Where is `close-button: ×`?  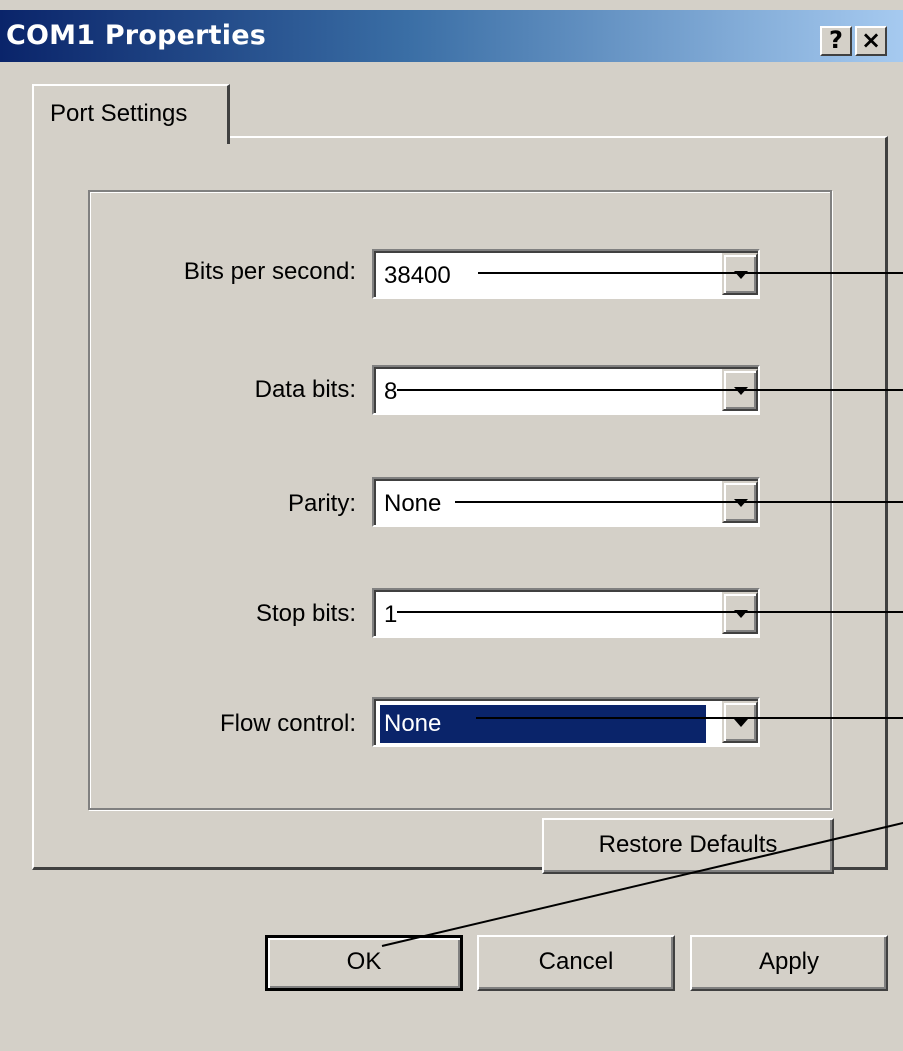
close-button: × is located at coordinates (871, 41).